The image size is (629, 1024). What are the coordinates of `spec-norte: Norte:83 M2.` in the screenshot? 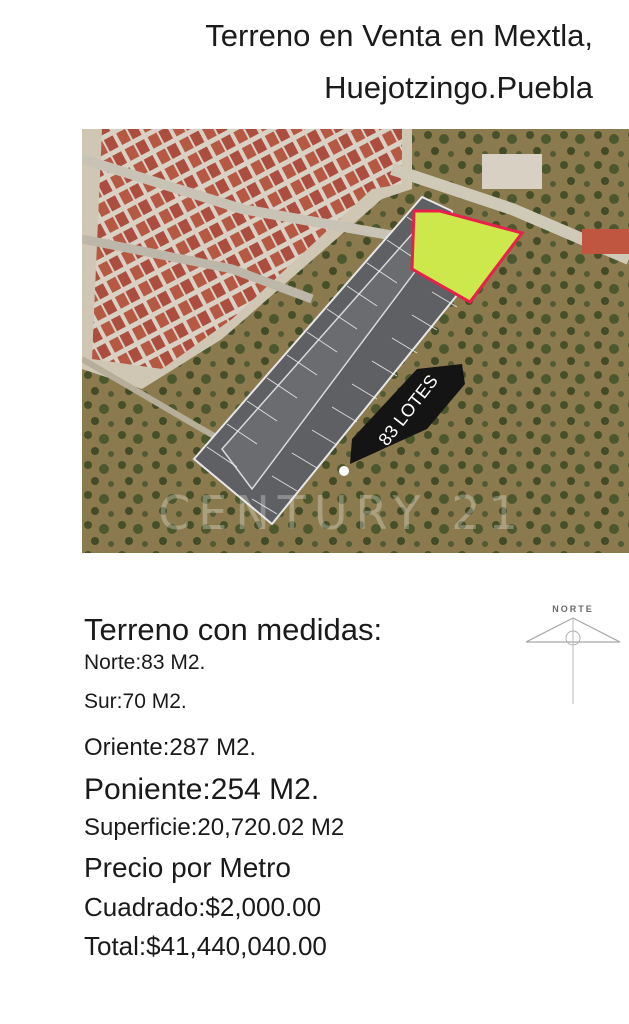 It's located at (145, 662).